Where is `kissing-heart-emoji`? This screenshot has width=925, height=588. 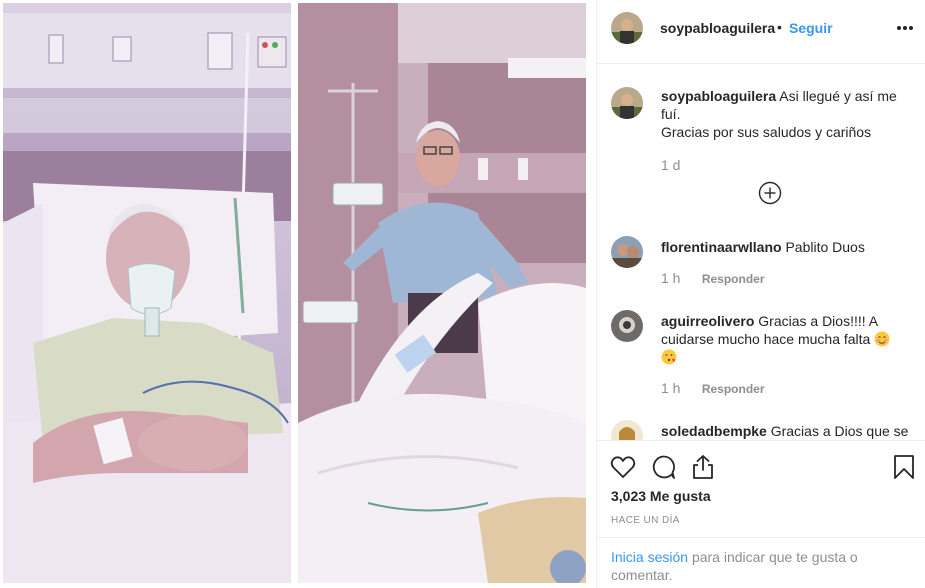 kissing-heart-emoji is located at coordinates (669, 357).